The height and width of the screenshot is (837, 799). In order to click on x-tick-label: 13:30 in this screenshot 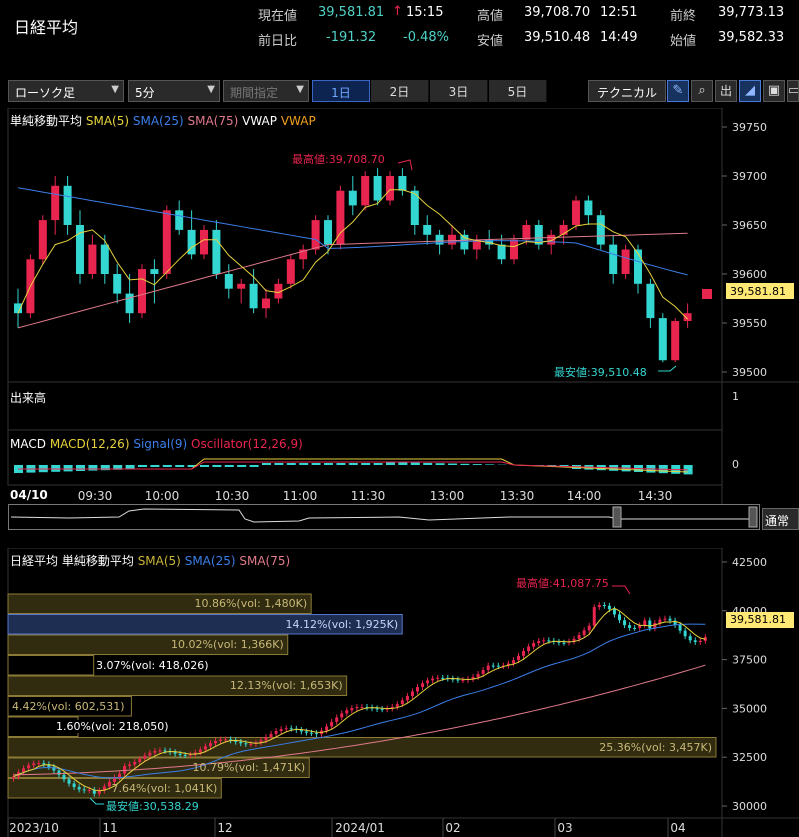, I will do `click(517, 496)`.